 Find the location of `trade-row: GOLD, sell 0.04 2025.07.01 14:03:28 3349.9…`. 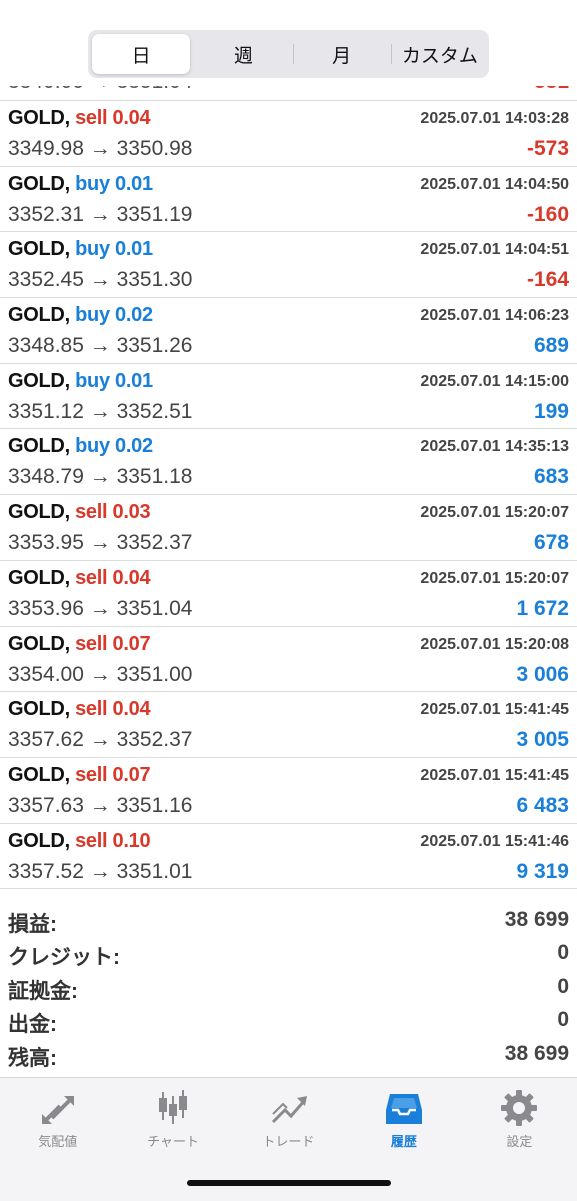

trade-row: GOLD, sell 0.04 2025.07.01 14:03:28 3349.9… is located at coordinates (288, 134).